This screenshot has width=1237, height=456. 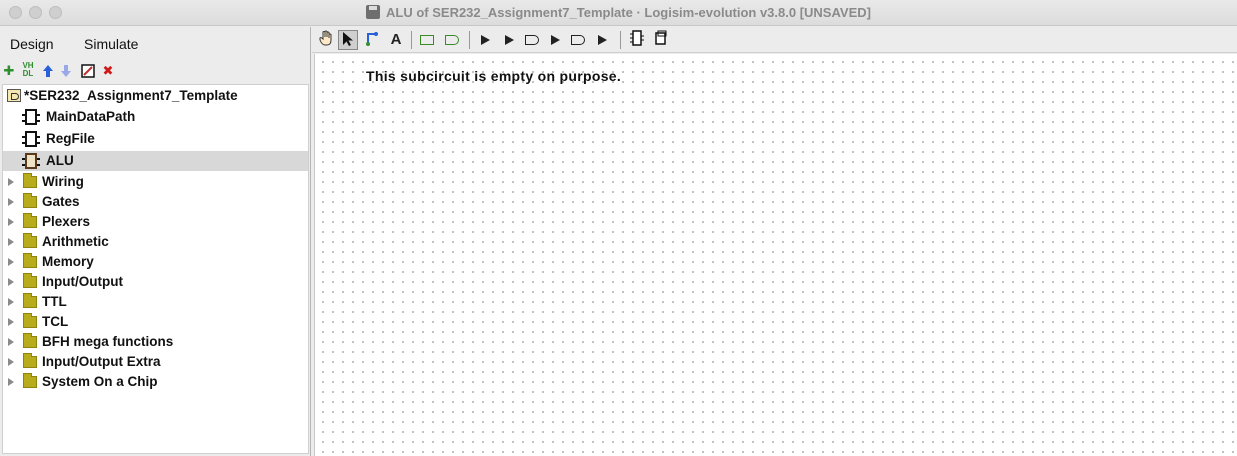 I want to click on tree-circuit-label: RegFile, so click(x=70, y=138).